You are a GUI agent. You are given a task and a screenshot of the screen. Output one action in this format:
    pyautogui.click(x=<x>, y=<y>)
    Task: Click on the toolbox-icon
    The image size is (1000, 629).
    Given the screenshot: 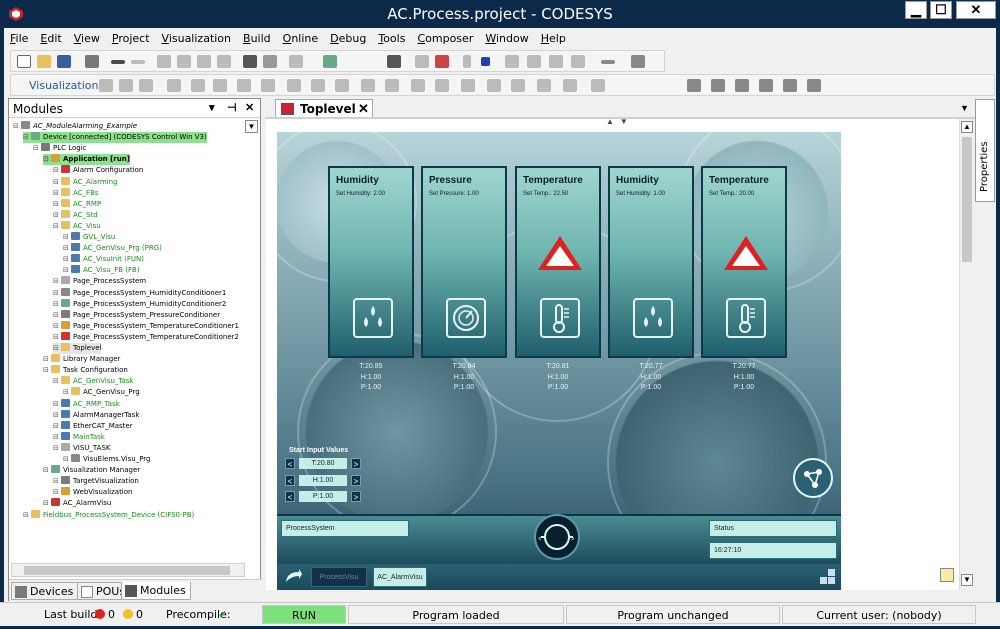 What is the action you would take?
    pyautogui.click(x=947, y=575)
    